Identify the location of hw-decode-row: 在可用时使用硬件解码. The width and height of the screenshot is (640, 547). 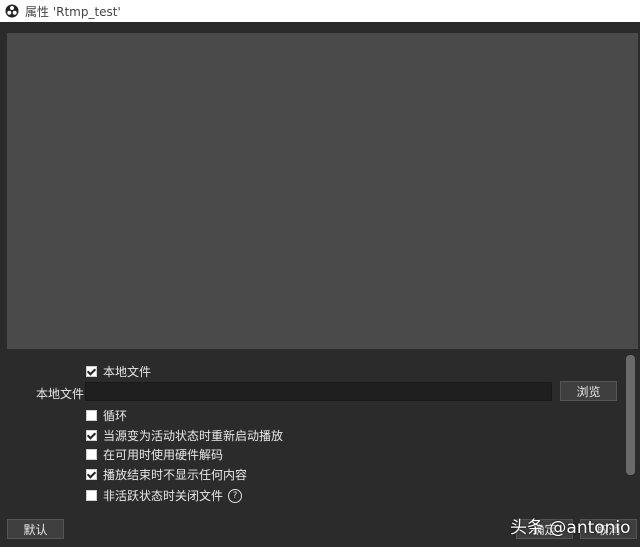
(154, 454).